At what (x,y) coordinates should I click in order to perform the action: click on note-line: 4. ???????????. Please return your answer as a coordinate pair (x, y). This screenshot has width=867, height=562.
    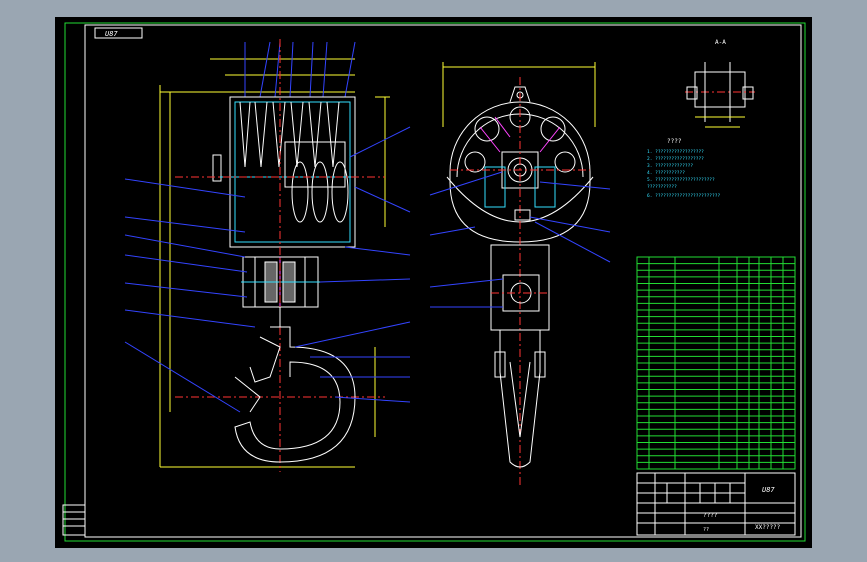
    Looking at the image, I should click on (666, 173).